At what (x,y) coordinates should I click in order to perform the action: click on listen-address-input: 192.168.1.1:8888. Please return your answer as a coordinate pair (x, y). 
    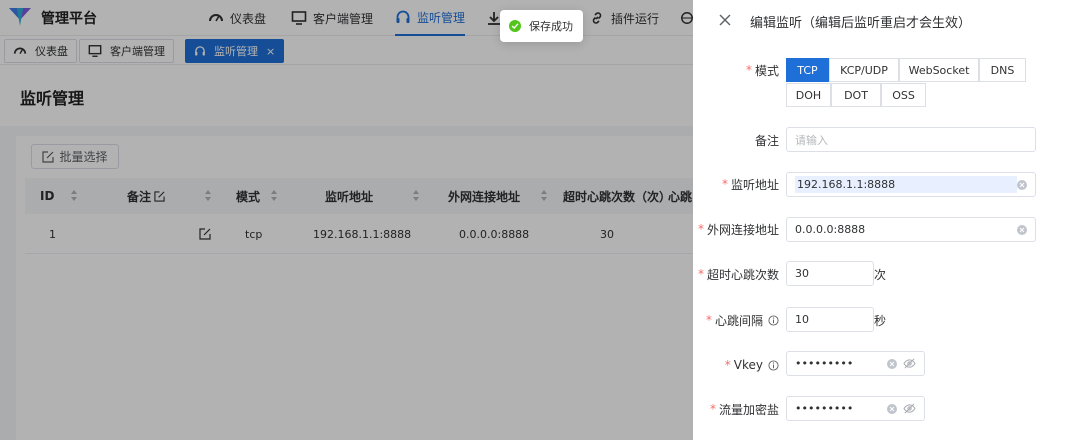
    Looking at the image, I should click on (911, 184).